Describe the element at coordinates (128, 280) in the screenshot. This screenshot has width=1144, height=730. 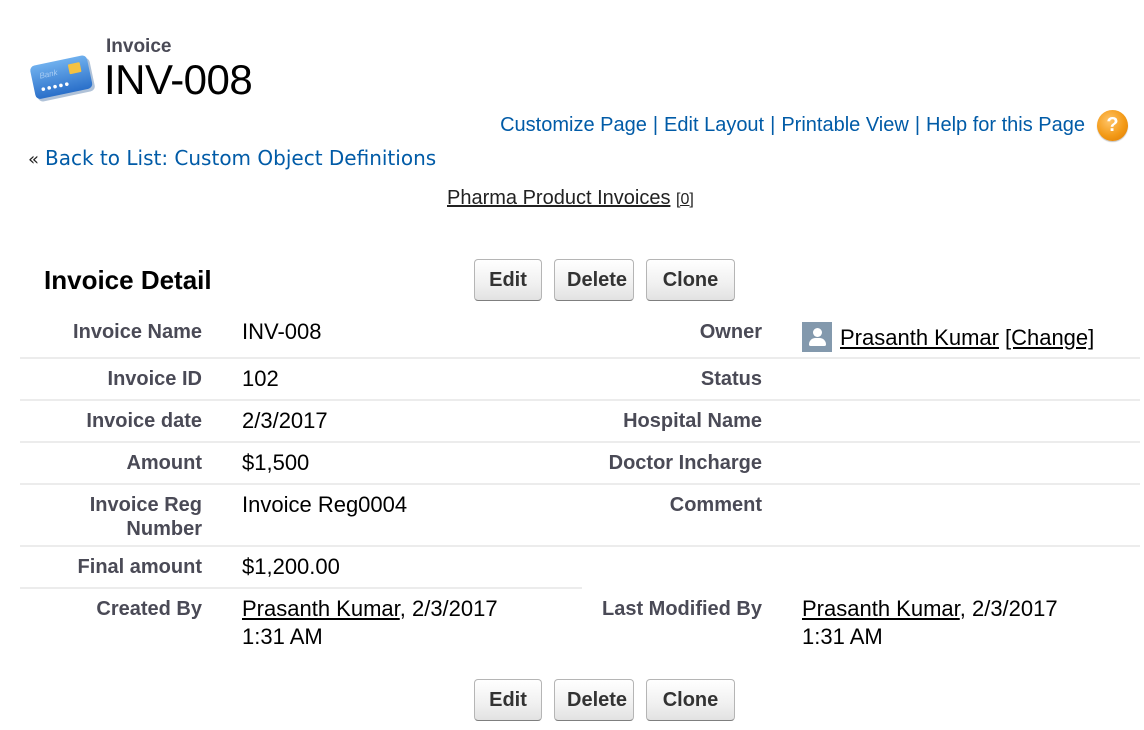
I see `section-title: Invoice Detail` at that location.